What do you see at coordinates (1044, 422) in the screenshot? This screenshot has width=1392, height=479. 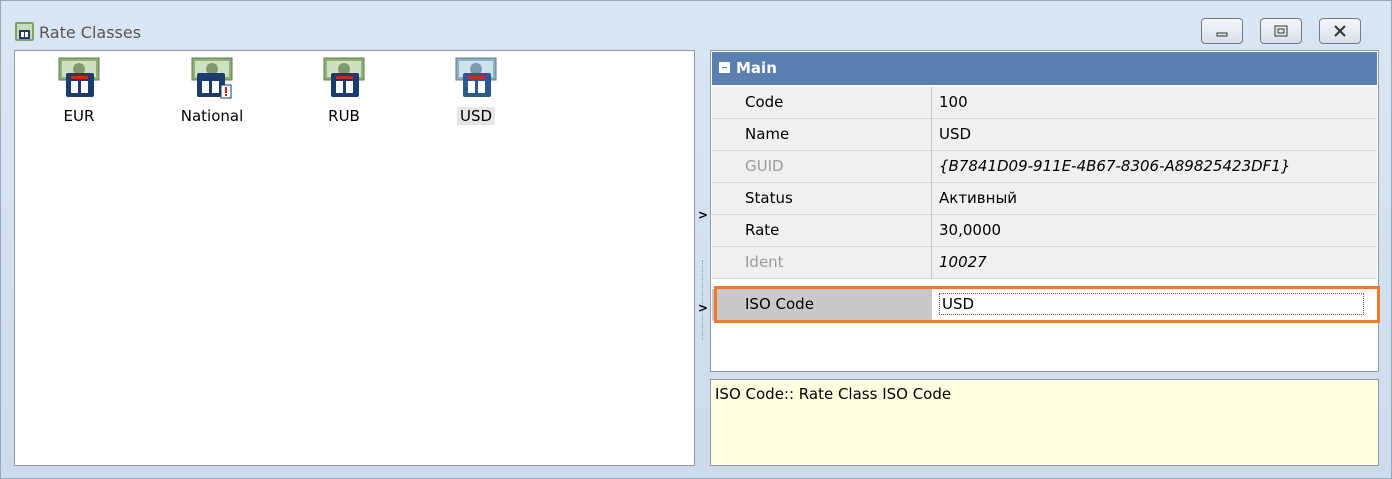 I see `property-description: ISO Code:: Rate Class ISO Code` at bounding box center [1044, 422].